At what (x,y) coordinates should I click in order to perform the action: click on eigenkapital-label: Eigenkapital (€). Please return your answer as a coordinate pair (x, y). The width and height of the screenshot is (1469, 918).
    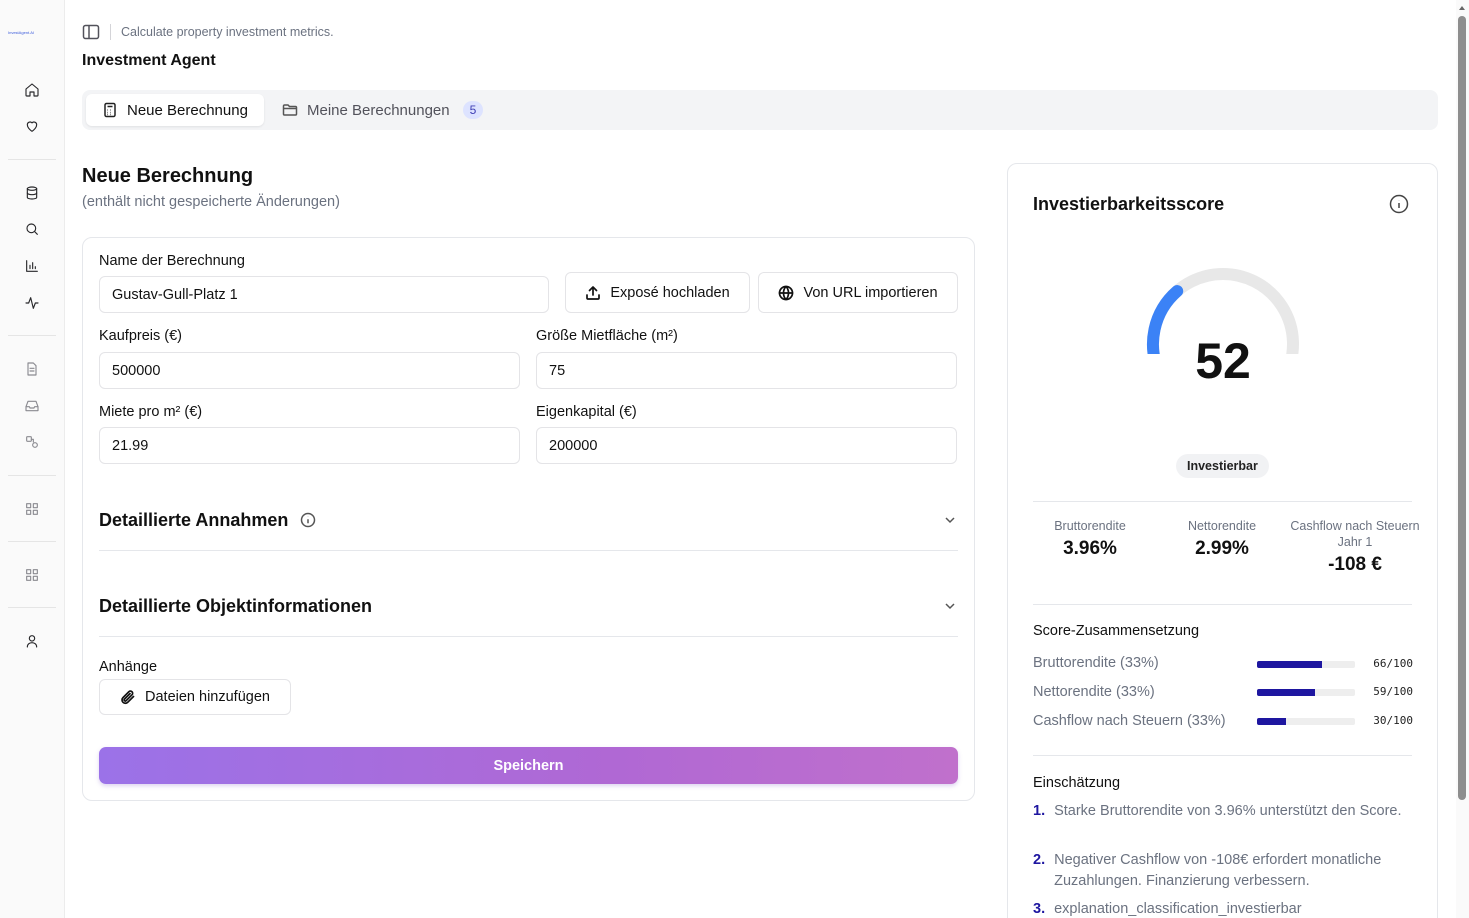
    Looking at the image, I should click on (586, 412).